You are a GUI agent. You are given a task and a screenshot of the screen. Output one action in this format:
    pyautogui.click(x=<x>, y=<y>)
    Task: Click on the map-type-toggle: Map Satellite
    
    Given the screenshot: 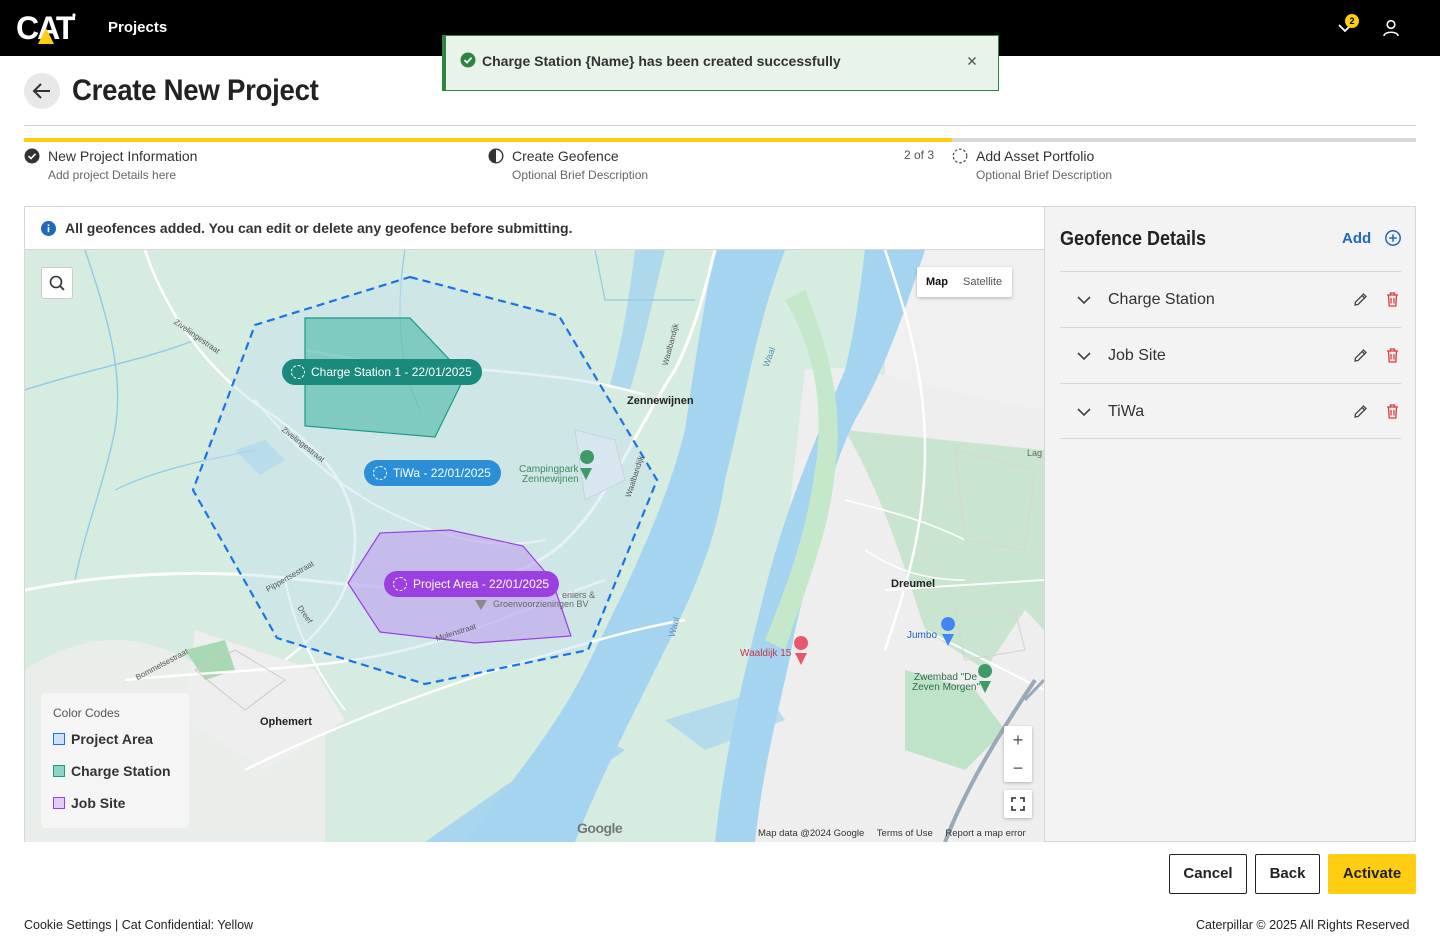 What is the action you would take?
    pyautogui.click(x=964, y=282)
    